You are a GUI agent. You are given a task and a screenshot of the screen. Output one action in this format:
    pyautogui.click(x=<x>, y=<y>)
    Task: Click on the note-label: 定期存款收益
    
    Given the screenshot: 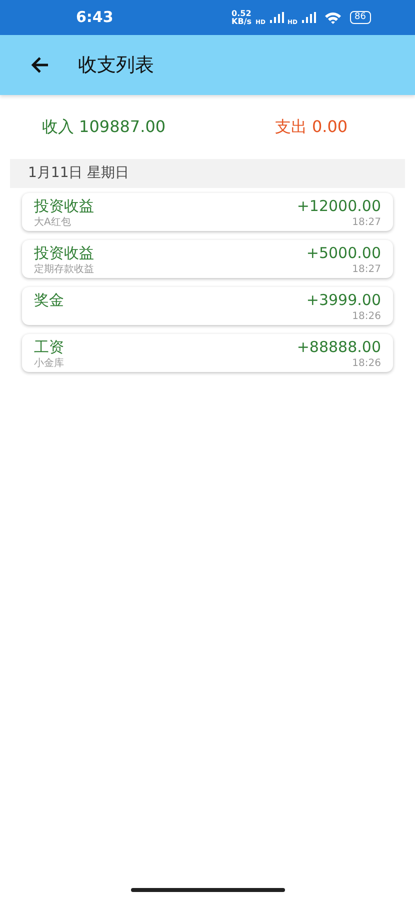 What is the action you would take?
    pyautogui.click(x=64, y=269)
    